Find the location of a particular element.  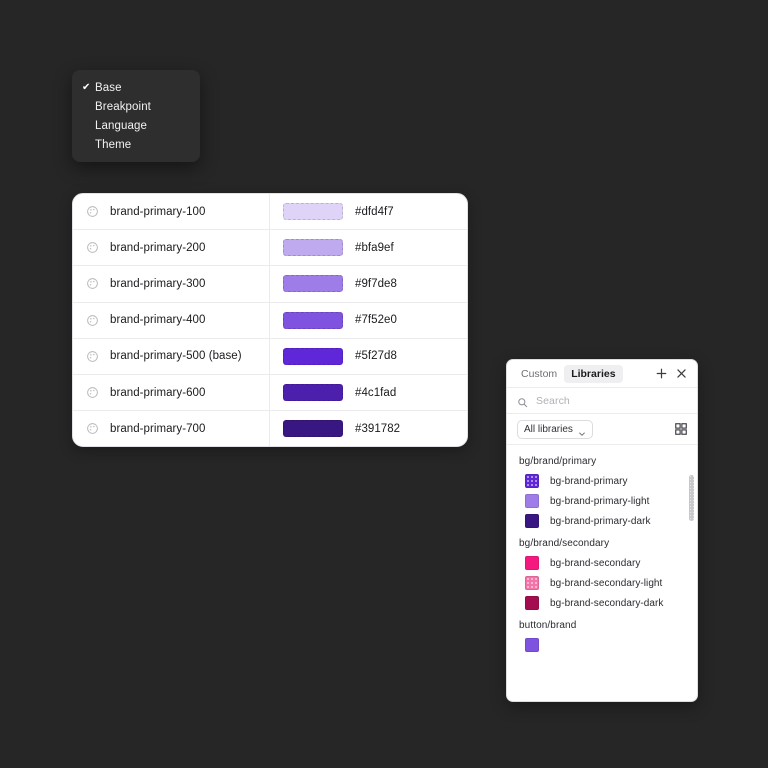

table-row: brand-primary-400 #7f52e0 is located at coordinates (270, 320).